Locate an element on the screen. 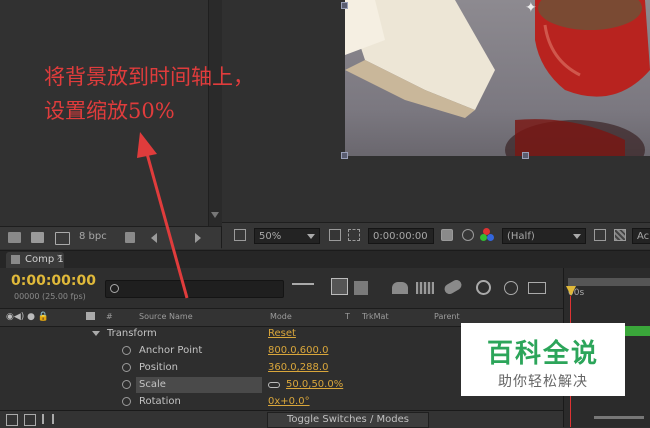  annotation-text: 将背景放到时间轴上， 设置缩放50% is located at coordinates (149, 94).